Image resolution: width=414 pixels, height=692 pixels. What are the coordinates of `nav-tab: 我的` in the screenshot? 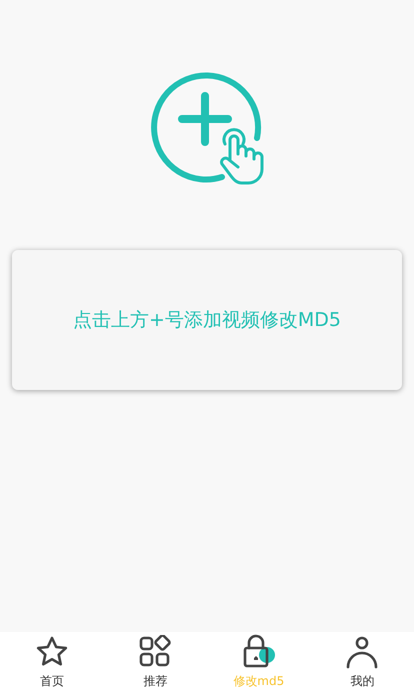 It's located at (362, 662).